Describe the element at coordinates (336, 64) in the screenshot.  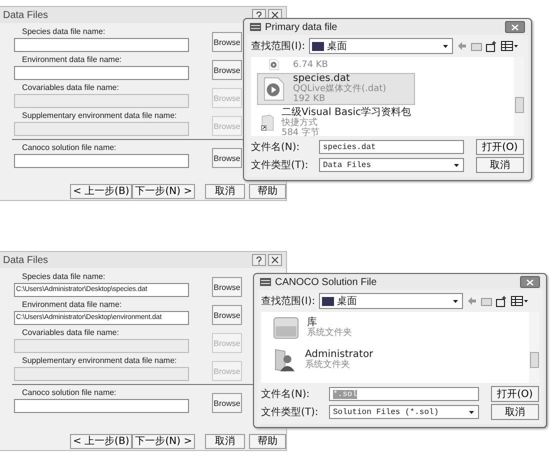
I see `file-item: 6.74 KB` at that location.